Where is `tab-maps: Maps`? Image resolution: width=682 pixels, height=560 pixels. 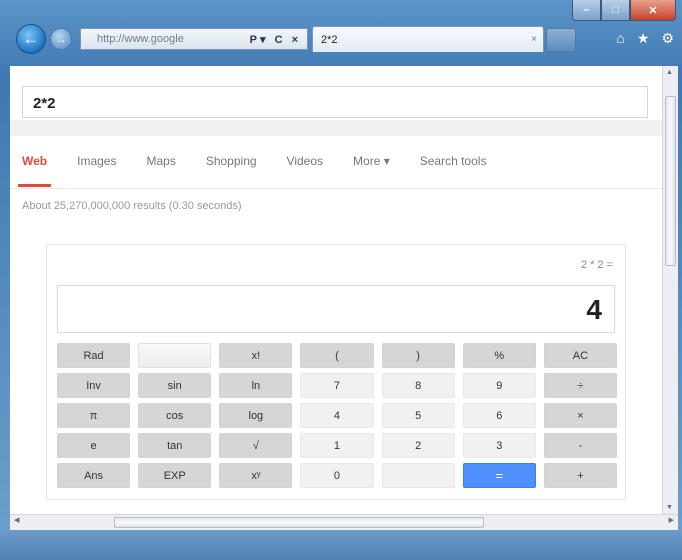
tab-maps: Maps is located at coordinates (160, 166).